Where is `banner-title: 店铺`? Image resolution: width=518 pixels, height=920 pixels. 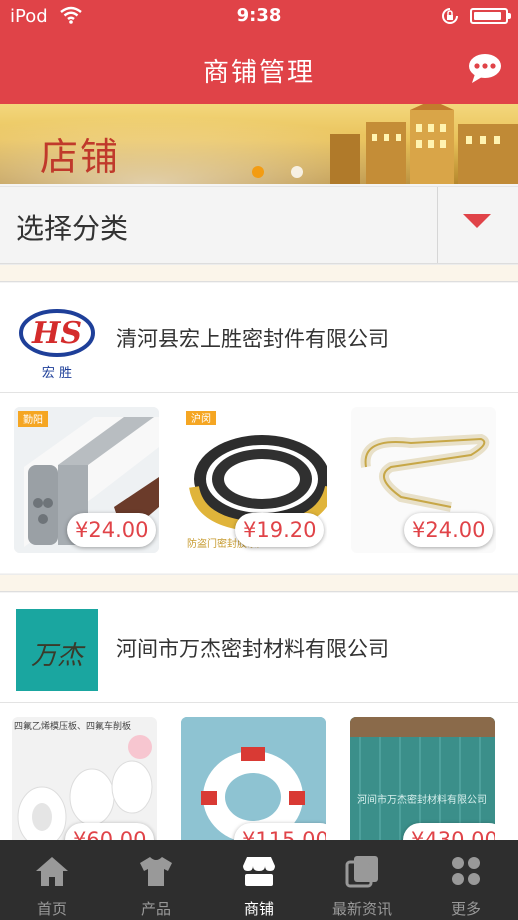 banner-title: 店铺 is located at coordinates (80, 157).